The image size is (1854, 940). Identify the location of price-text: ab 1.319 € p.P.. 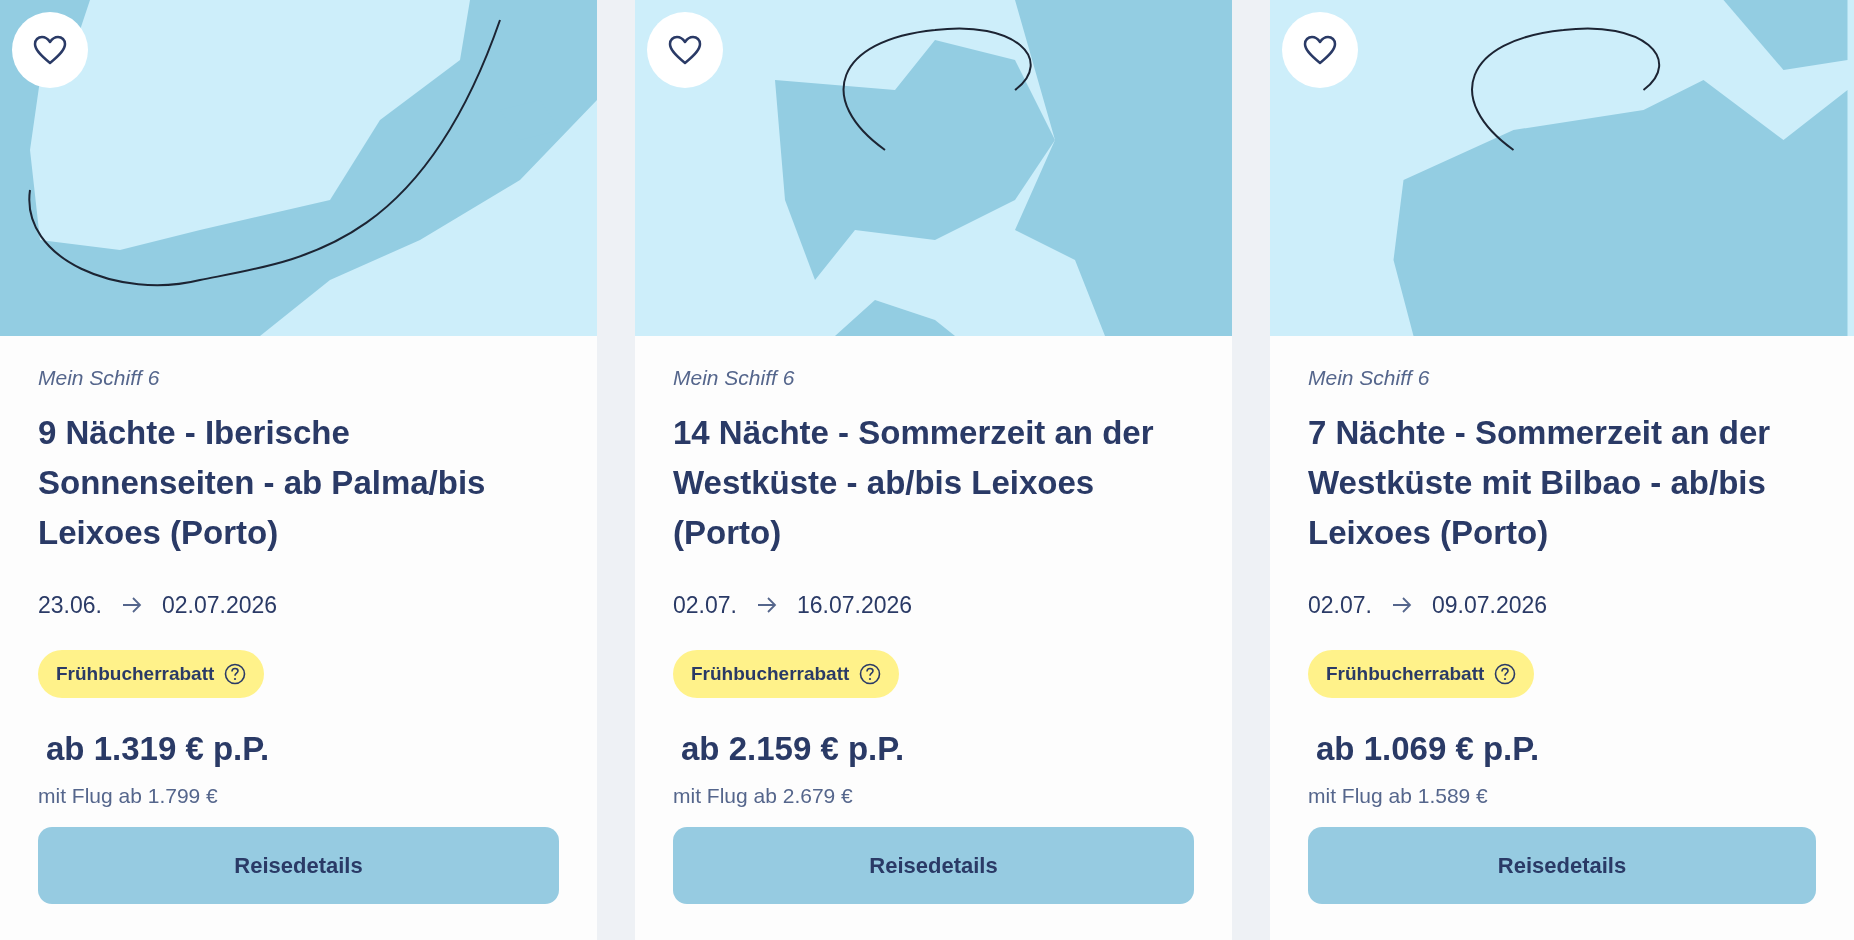
(158, 749).